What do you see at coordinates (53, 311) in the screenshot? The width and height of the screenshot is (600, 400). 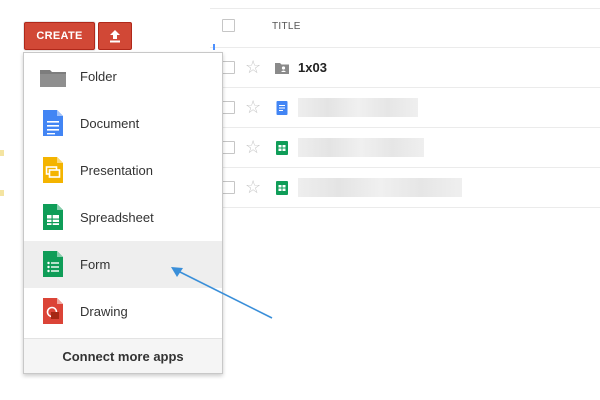 I see `drawing-icon` at bounding box center [53, 311].